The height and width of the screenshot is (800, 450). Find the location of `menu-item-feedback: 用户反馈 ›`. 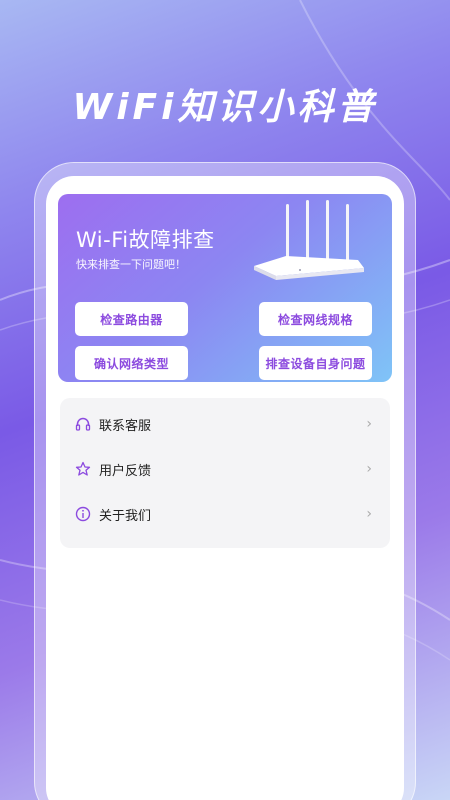

menu-item-feedback: 用户反馈 › is located at coordinates (225, 469).